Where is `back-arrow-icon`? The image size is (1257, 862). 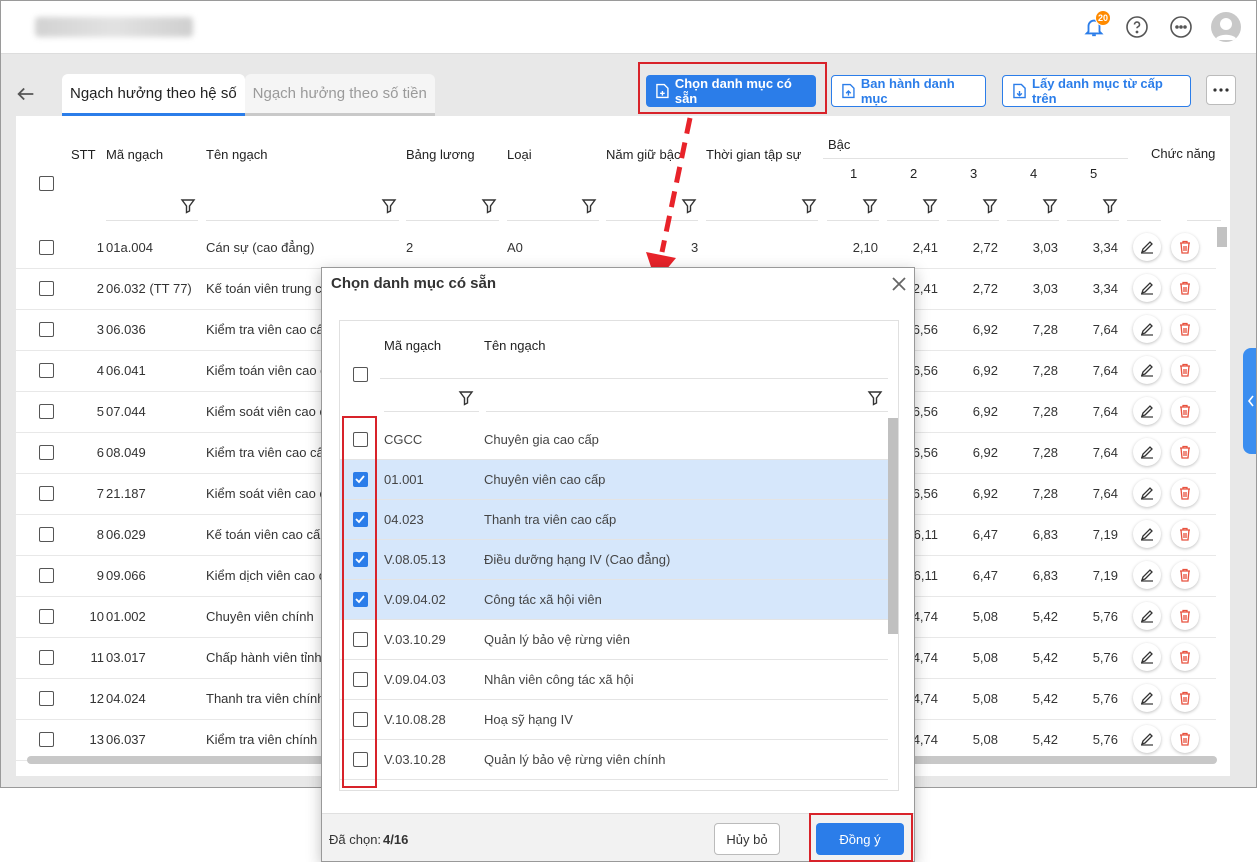 back-arrow-icon is located at coordinates (26, 94).